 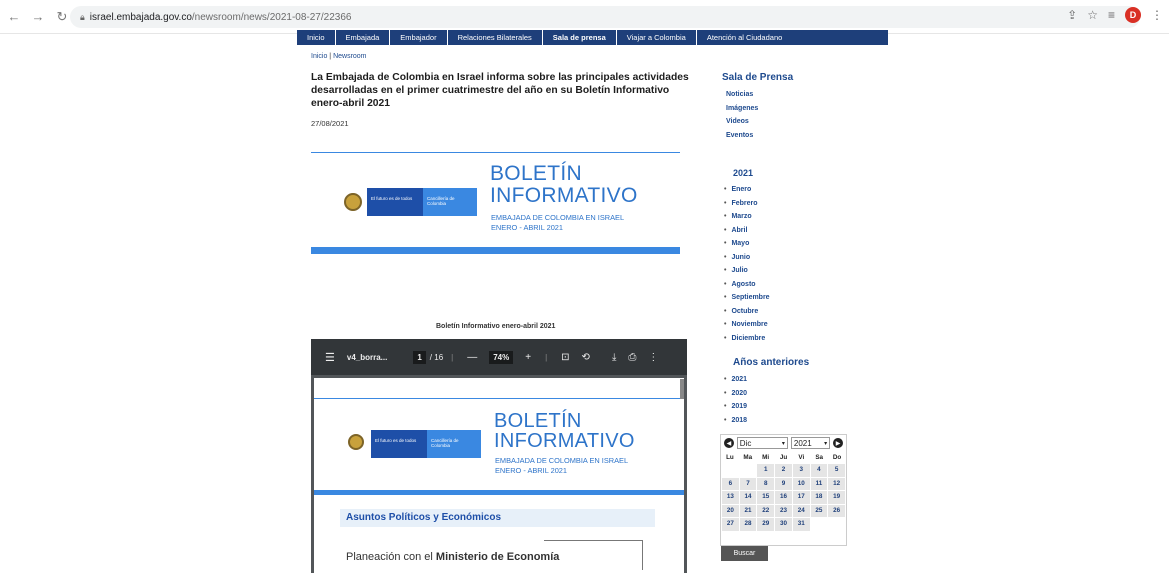 What do you see at coordinates (14, 17) in the screenshot?
I see `back-arrow-icon: ←` at bounding box center [14, 17].